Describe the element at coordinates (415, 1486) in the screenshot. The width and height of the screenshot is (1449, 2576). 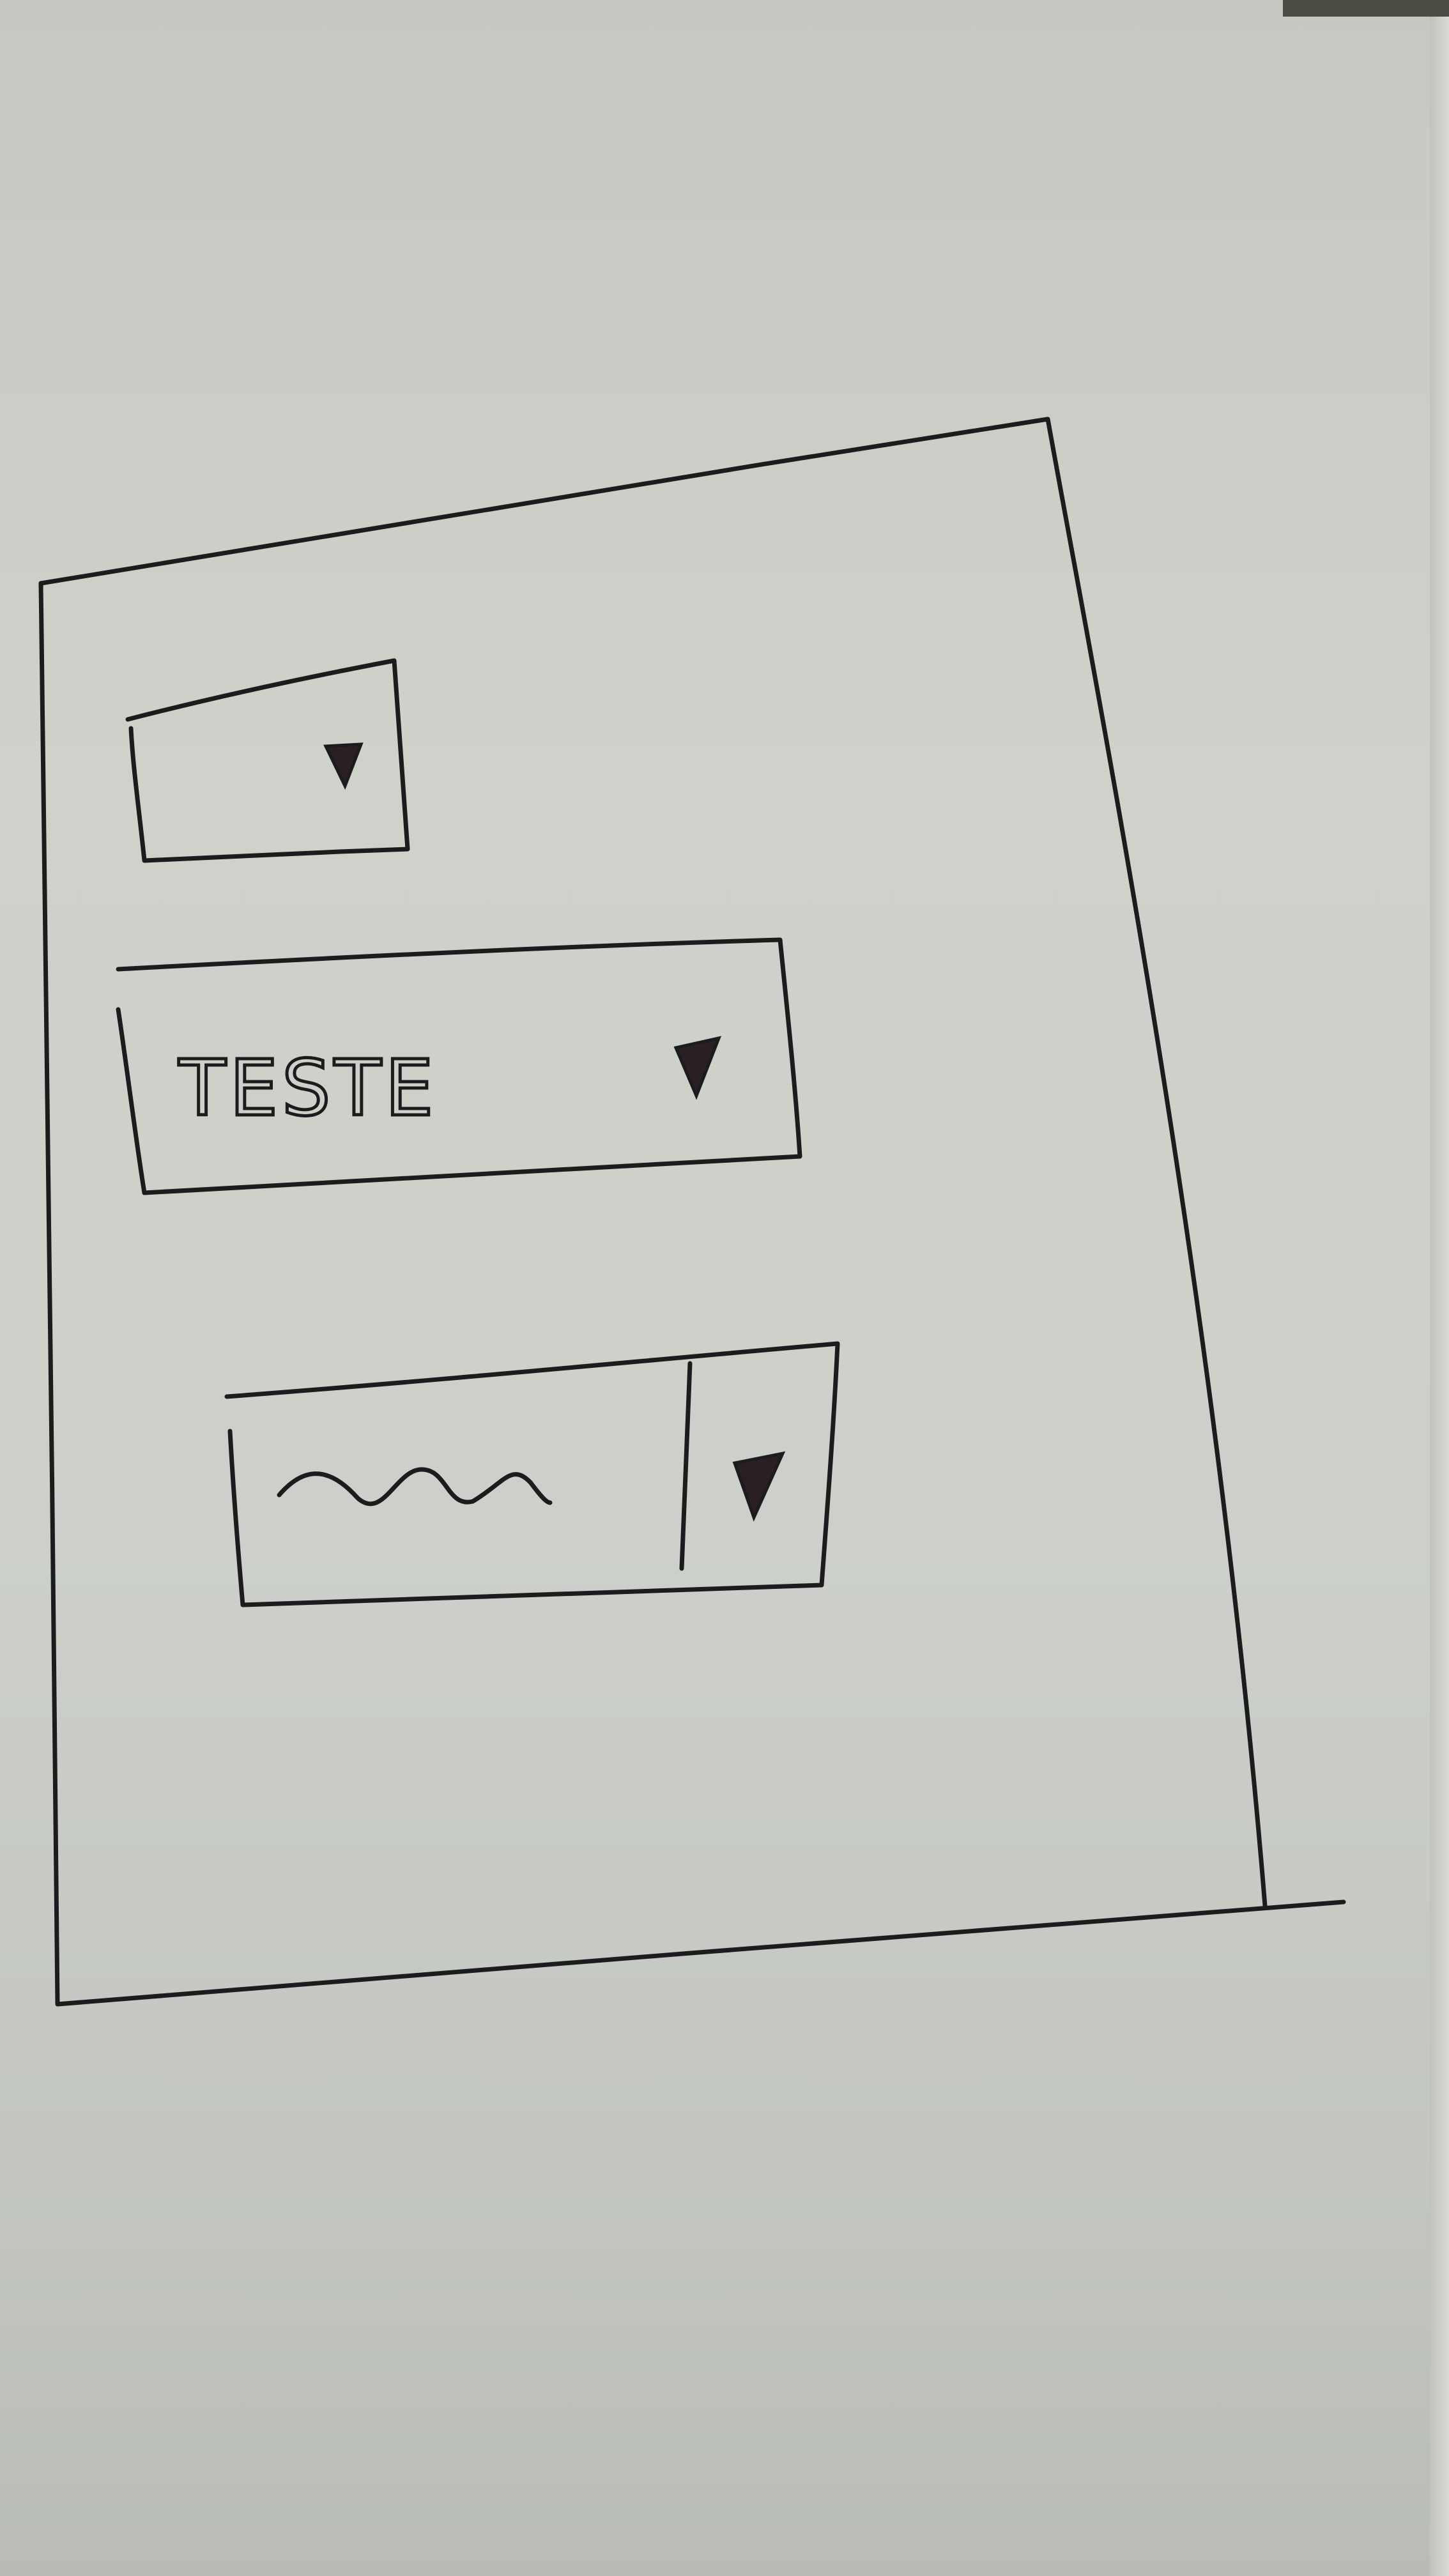
I see `placeholder-squiggle` at that location.